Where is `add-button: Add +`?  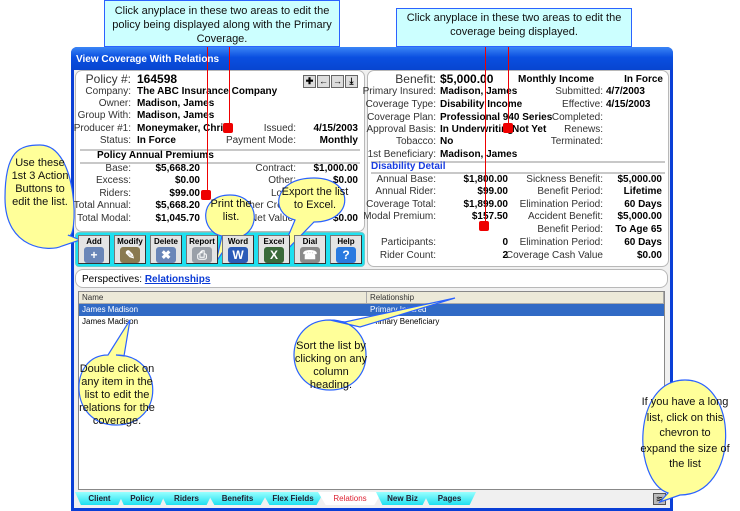 add-button: Add + is located at coordinates (94, 249).